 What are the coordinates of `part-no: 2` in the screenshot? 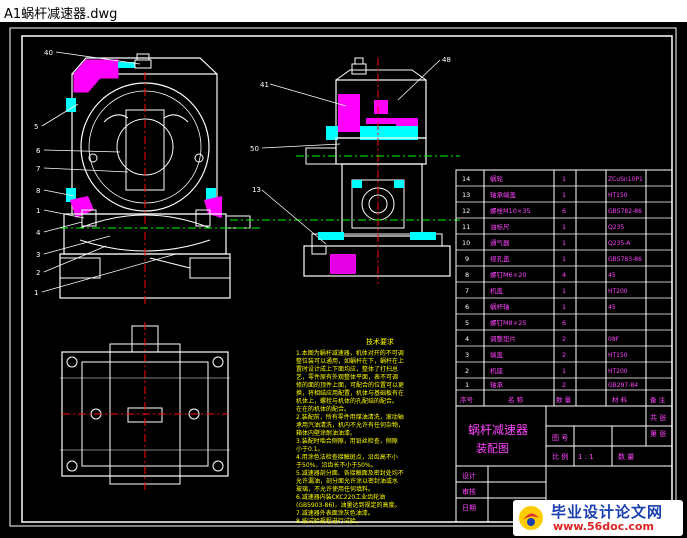 It's located at (467, 371).